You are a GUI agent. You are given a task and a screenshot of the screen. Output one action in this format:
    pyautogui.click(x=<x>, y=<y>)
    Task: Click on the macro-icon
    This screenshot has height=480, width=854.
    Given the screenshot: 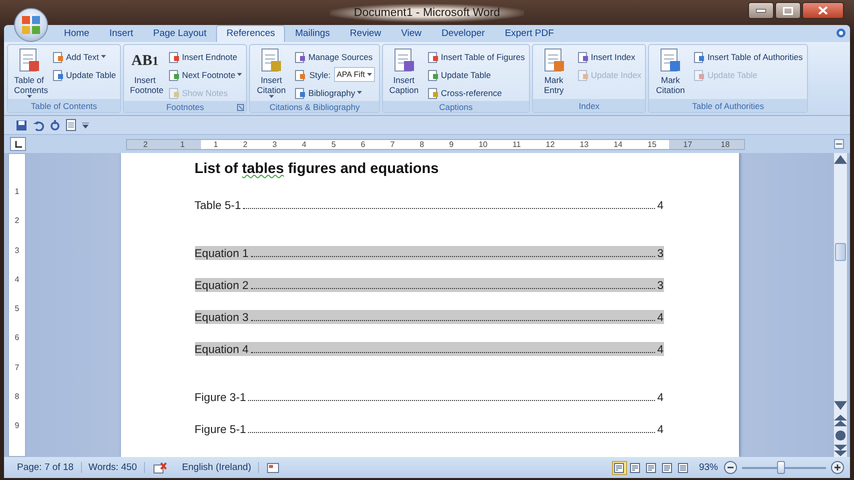 What is the action you would take?
    pyautogui.click(x=273, y=467)
    